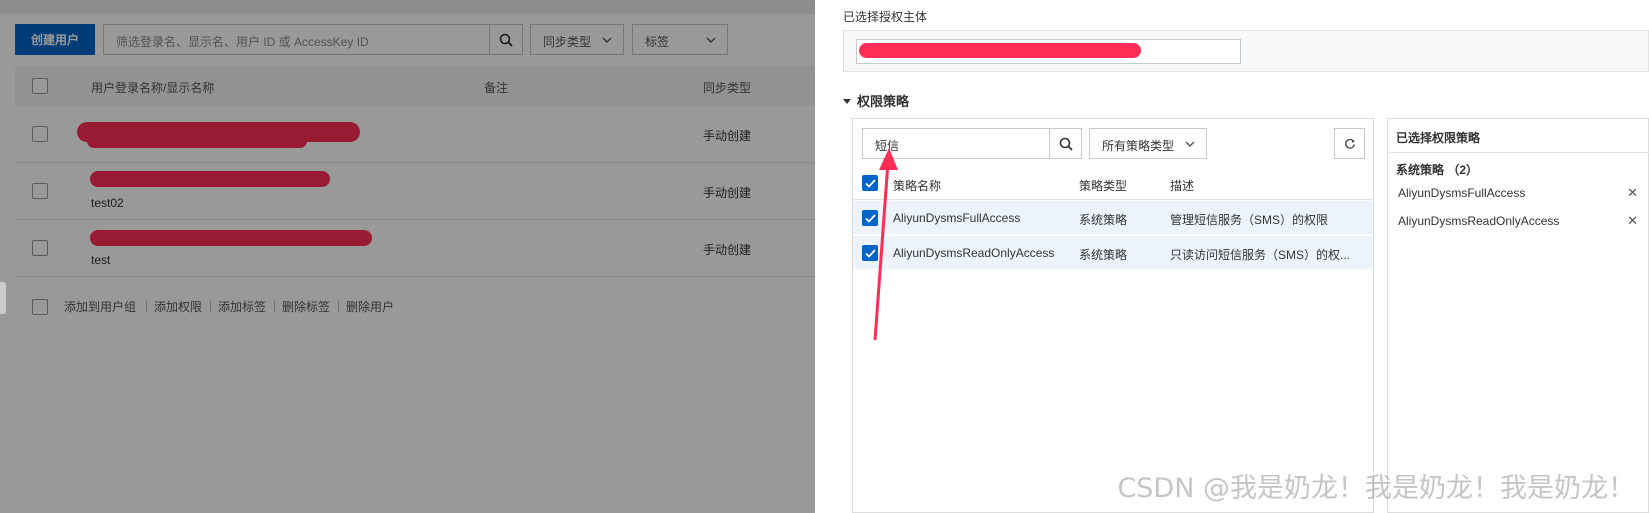 This screenshot has width=1649, height=513. What do you see at coordinates (3, 298) in the screenshot?
I see `collapse-handle` at bounding box center [3, 298].